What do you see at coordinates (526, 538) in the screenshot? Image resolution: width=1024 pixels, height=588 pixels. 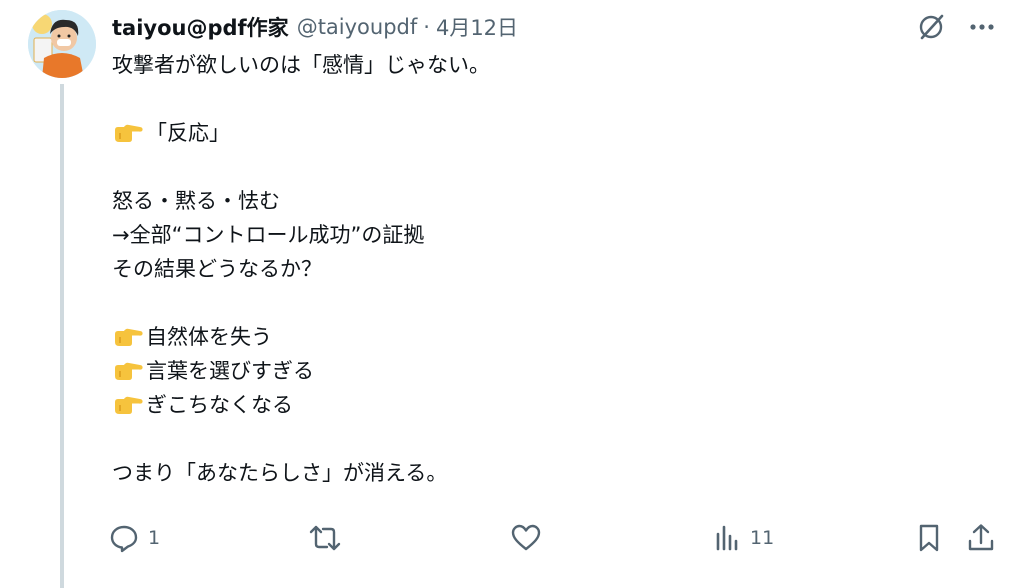 I see `like-icon` at bounding box center [526, 538].